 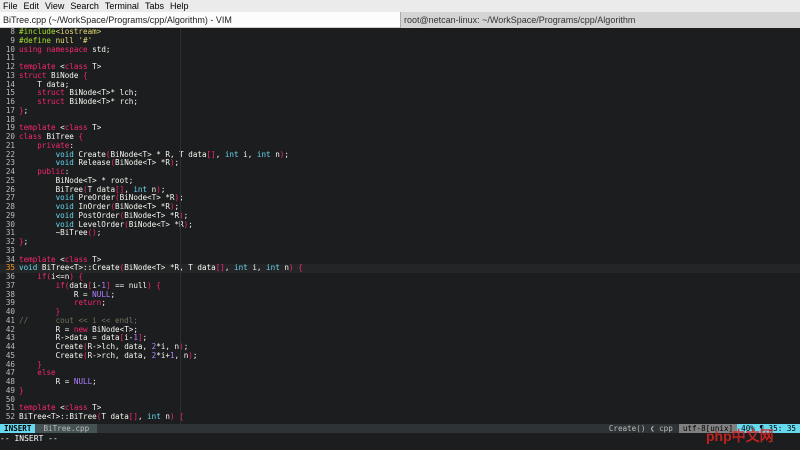 What do you see at coordinates (740, 436) in the screenshot?
I see `watermark-logo: php中文网` at bounding box center [740, 436].